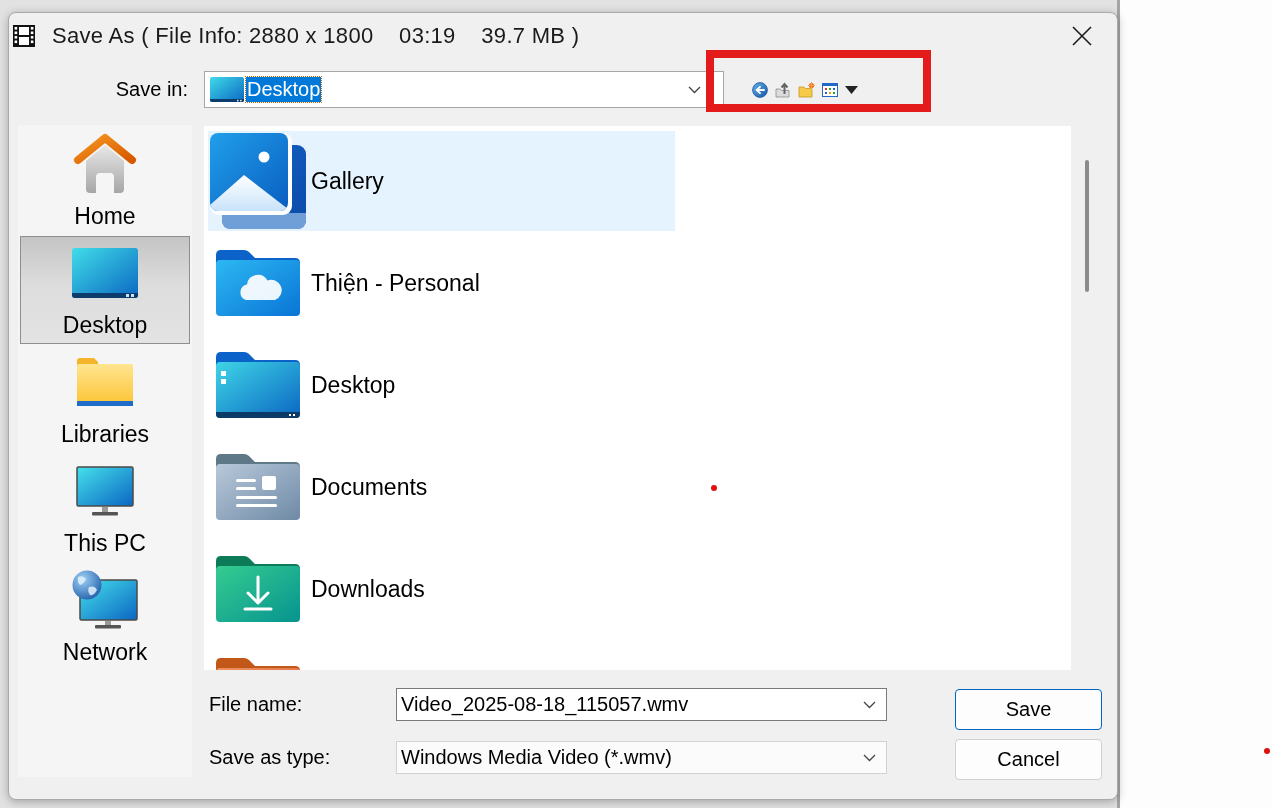 The height and width of the screenshot is (808, 1272). What do you see at coordinates (256, 704) in the screenshot?
I see `file-name-label: File name:` at bounding box center [256, 704].